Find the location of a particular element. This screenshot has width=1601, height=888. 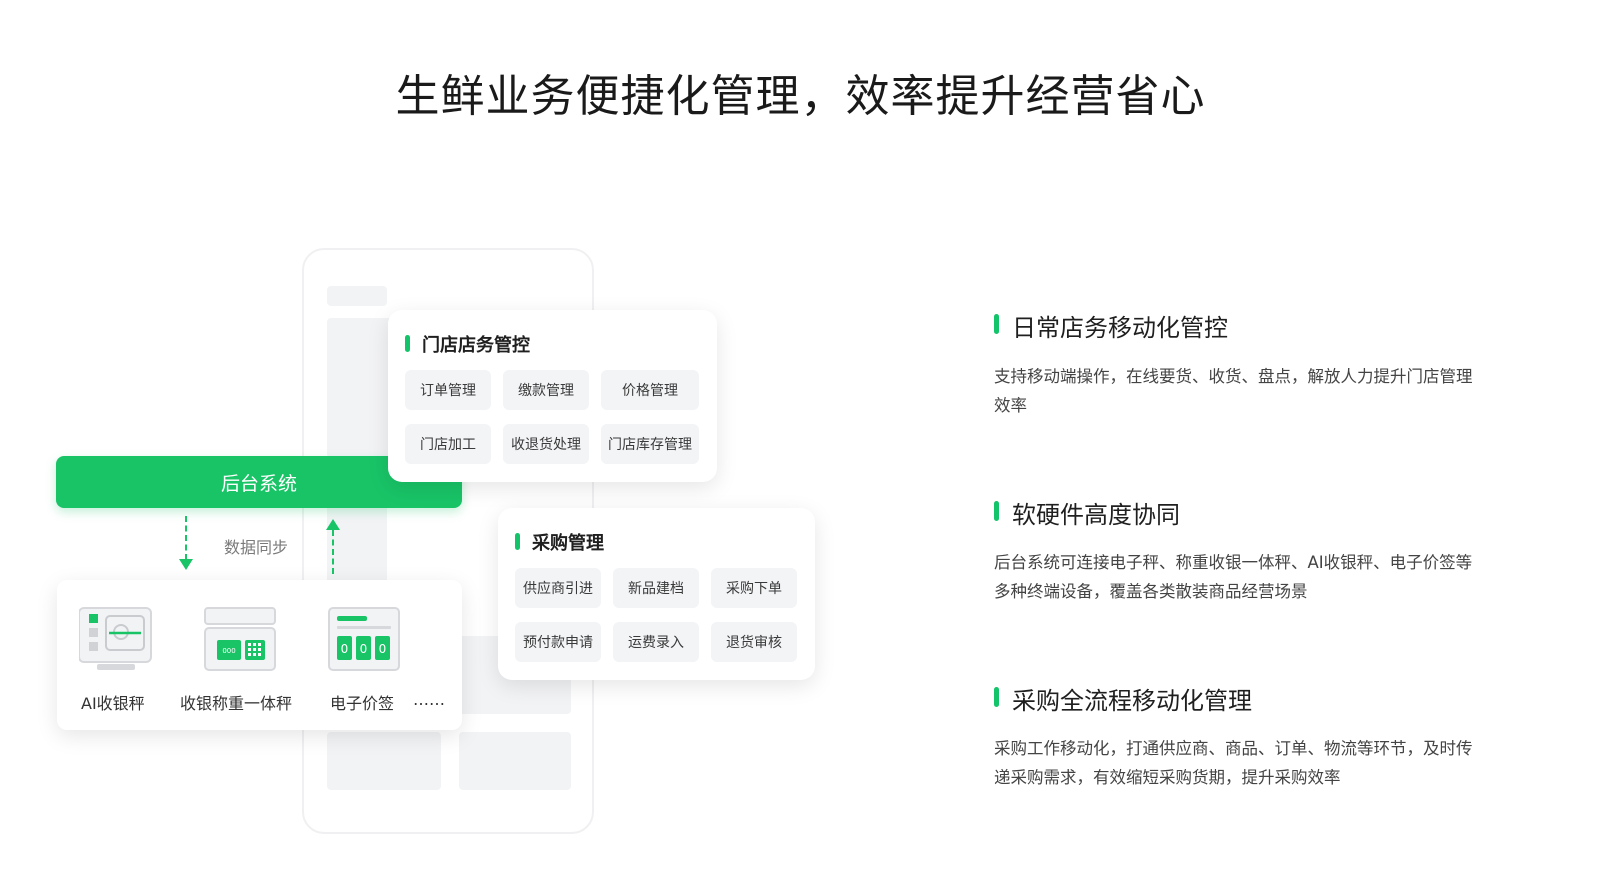

arrow-up-icon is located at coordinates (333, 524).